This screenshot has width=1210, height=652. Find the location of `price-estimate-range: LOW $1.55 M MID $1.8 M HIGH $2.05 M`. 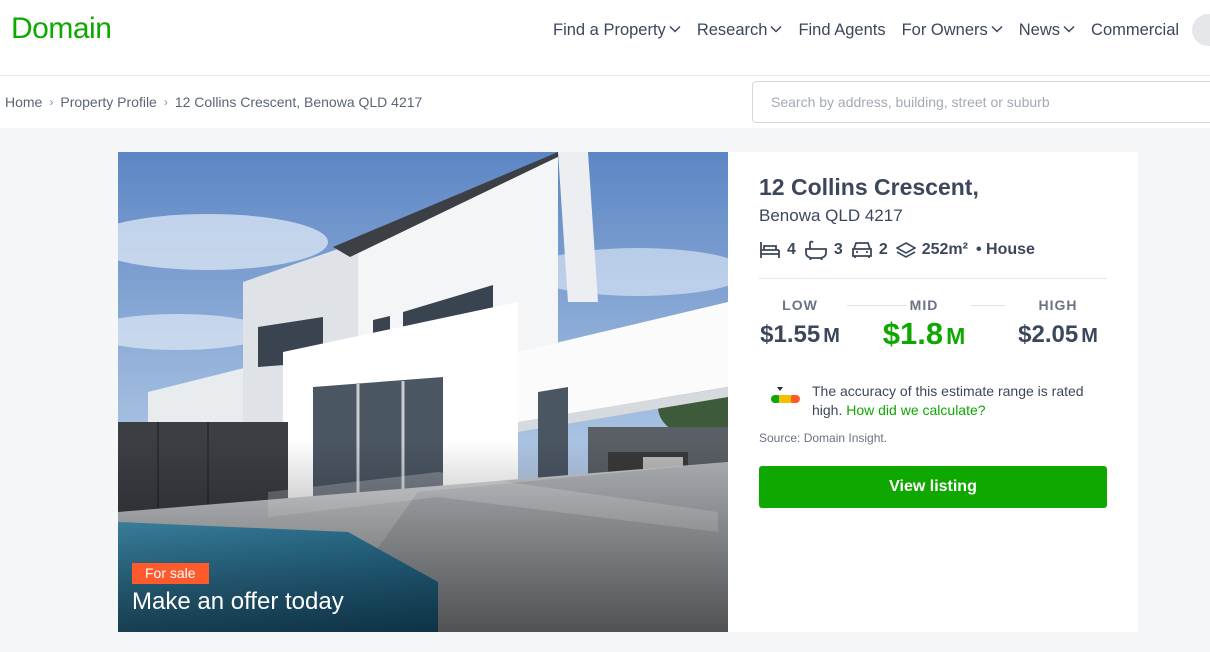

price-estimate-range: LOW $1.55 M MID $1.8 M HIGH $2.05 M is located at coordinates (933, 327).